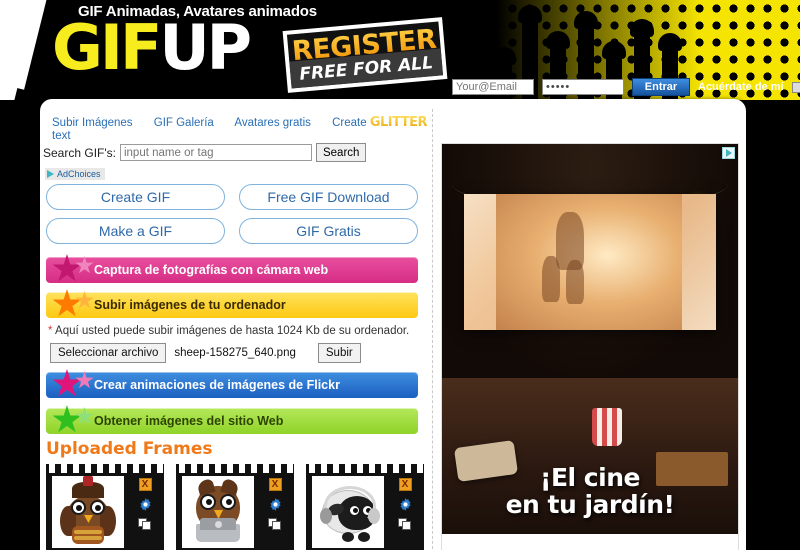 This screenshot has height=550, width=800. I want to click on section-bar-flickr-label: Crear animaciones de imágenes de Flickr, so click(217, 385).